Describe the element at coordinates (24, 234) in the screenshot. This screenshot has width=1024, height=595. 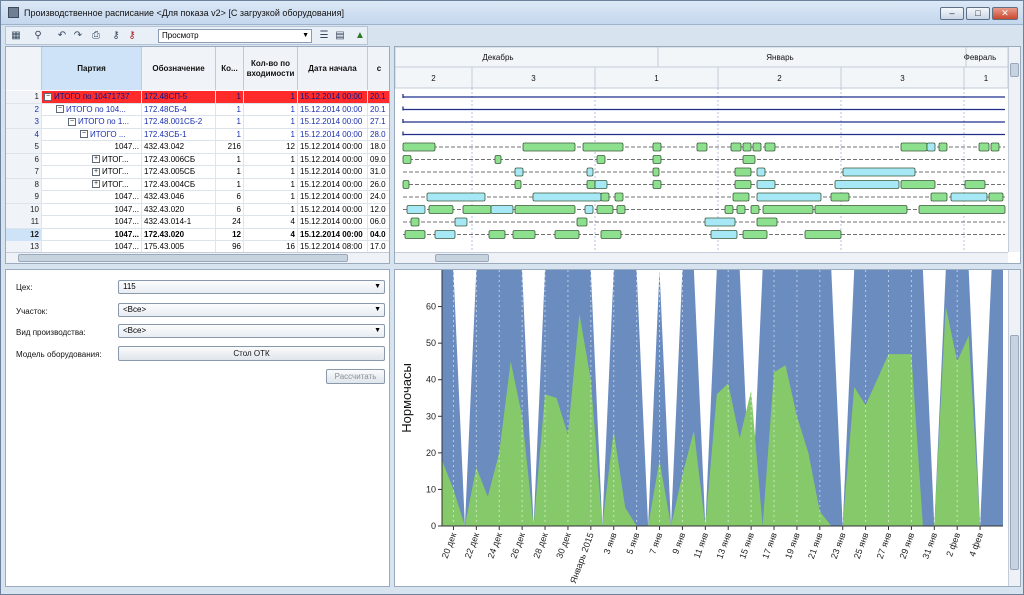
I see `cell-rownum: 12` at that location.